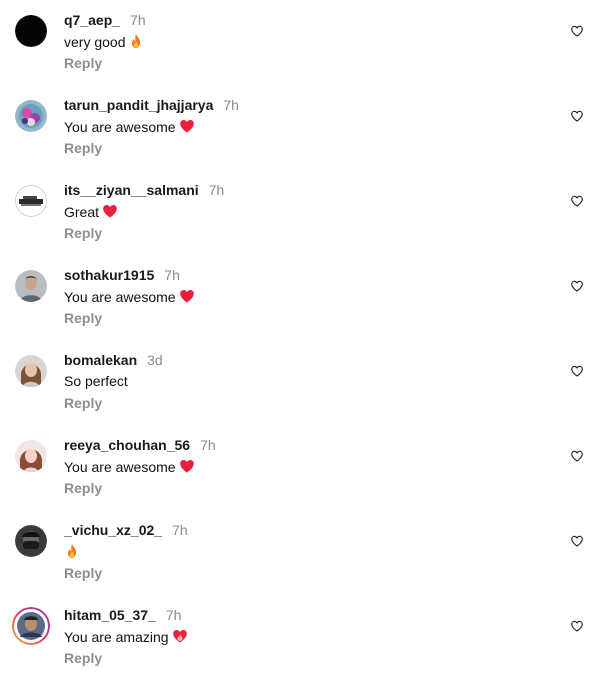  What do you see at coordinates (31, 626) in the screenshot?
I see `avatar-with-story-ring` at bounding box center [31, 626].